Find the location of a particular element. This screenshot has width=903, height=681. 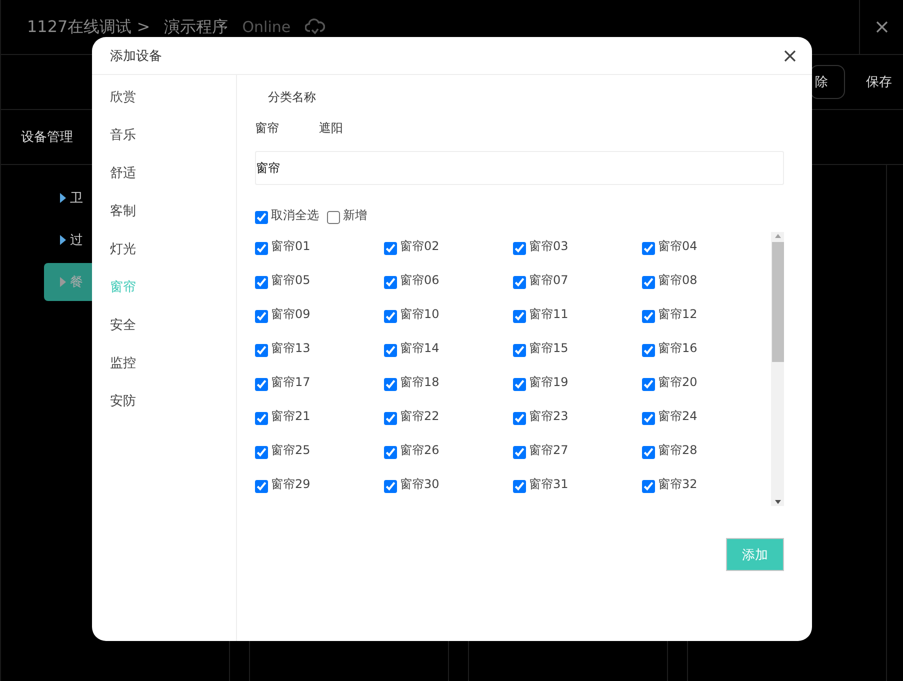

checkbox-label: 窗帘12 is located at coordinates (678, 314).